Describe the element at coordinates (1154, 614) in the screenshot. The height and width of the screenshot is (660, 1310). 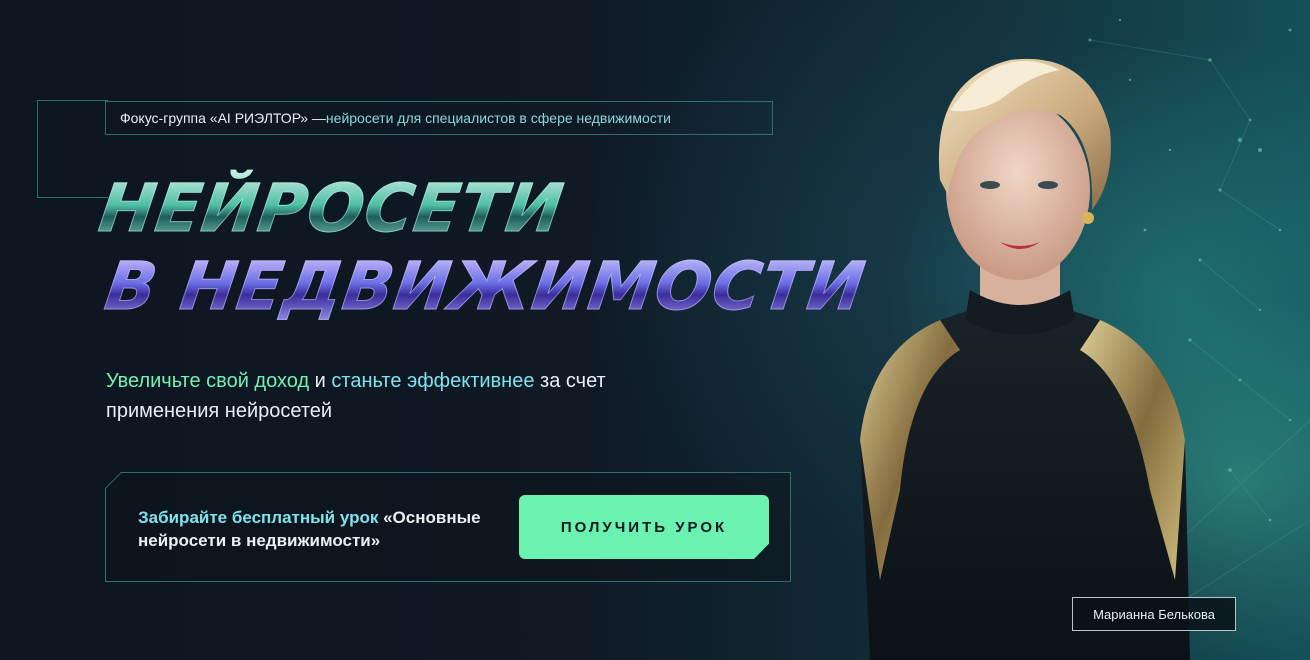
I see `speaker-name-badge: Марианна Белькова` at that location.